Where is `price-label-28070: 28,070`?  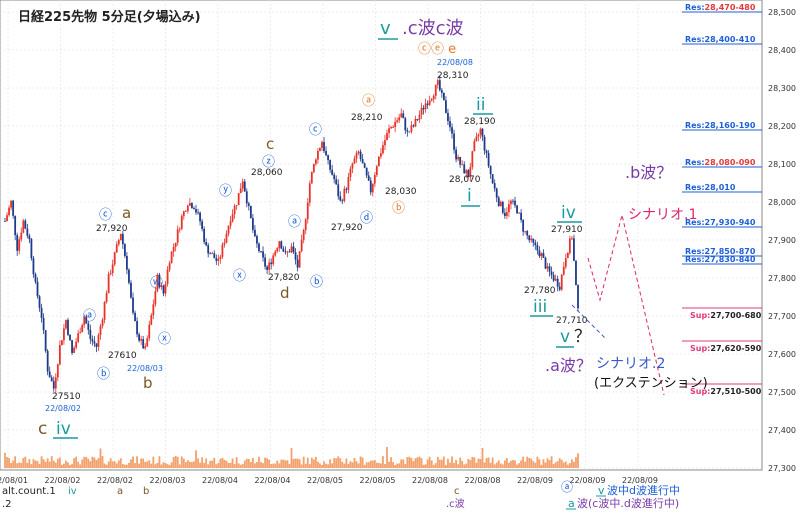 price-label-28070: 28,070 is located at coordinates (465, 180).